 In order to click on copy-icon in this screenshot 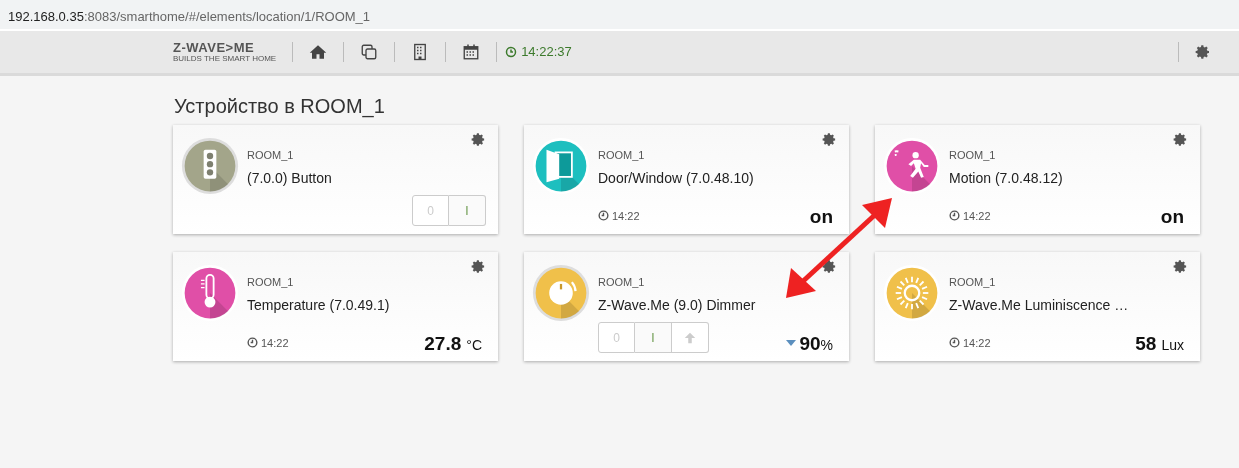, I will do `click(369, 52)`.